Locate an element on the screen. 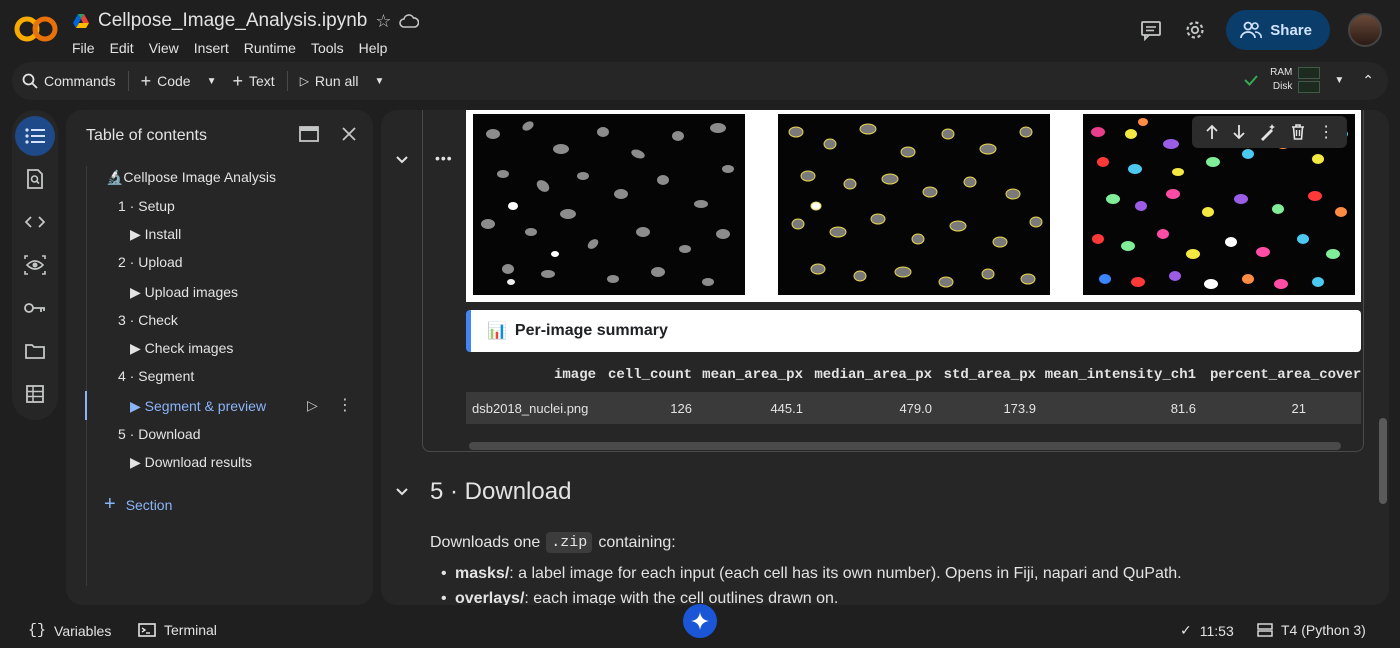 This screenshot has height=648, width=1400. delete-trash-icon is located at coordinates (1298, 132).